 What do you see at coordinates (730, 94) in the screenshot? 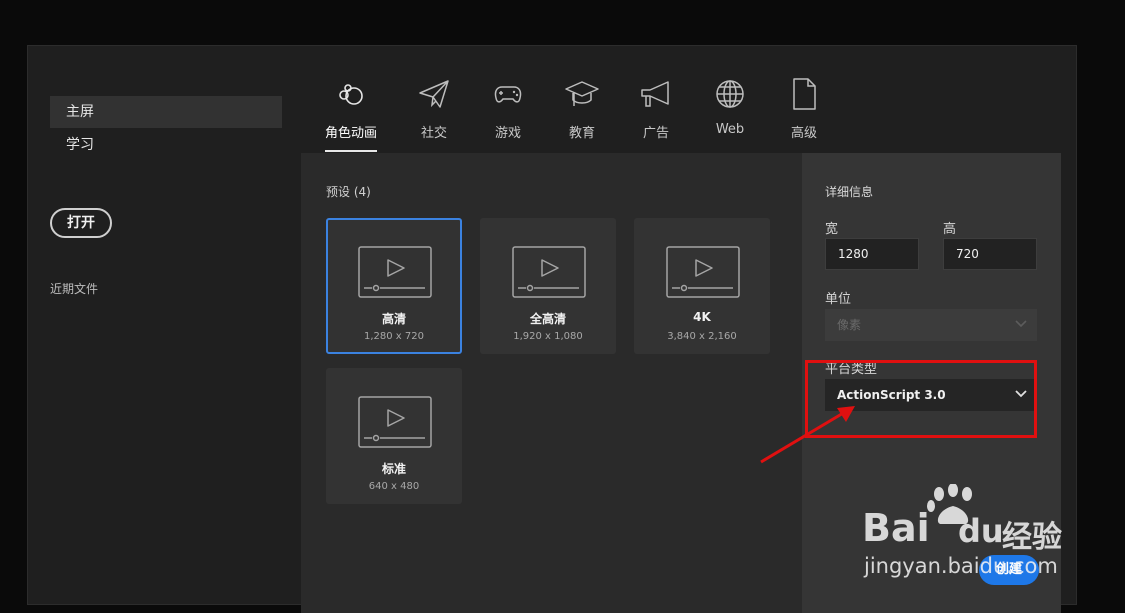
I see `globe-icon` at bounding box center [730, 94].